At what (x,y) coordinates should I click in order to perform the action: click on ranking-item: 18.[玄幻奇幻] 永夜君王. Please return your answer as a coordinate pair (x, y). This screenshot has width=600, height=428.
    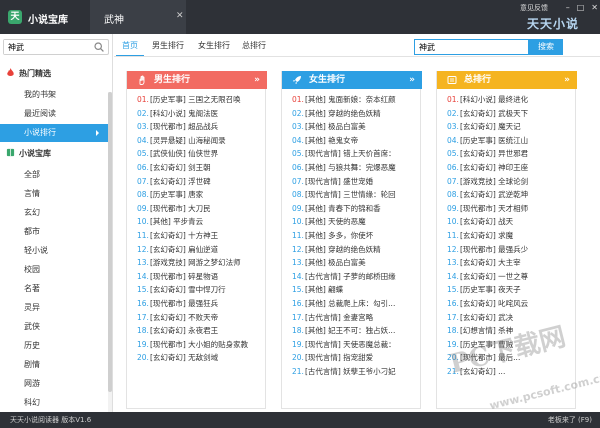
    Looking at the image, I should click on (201, 331).